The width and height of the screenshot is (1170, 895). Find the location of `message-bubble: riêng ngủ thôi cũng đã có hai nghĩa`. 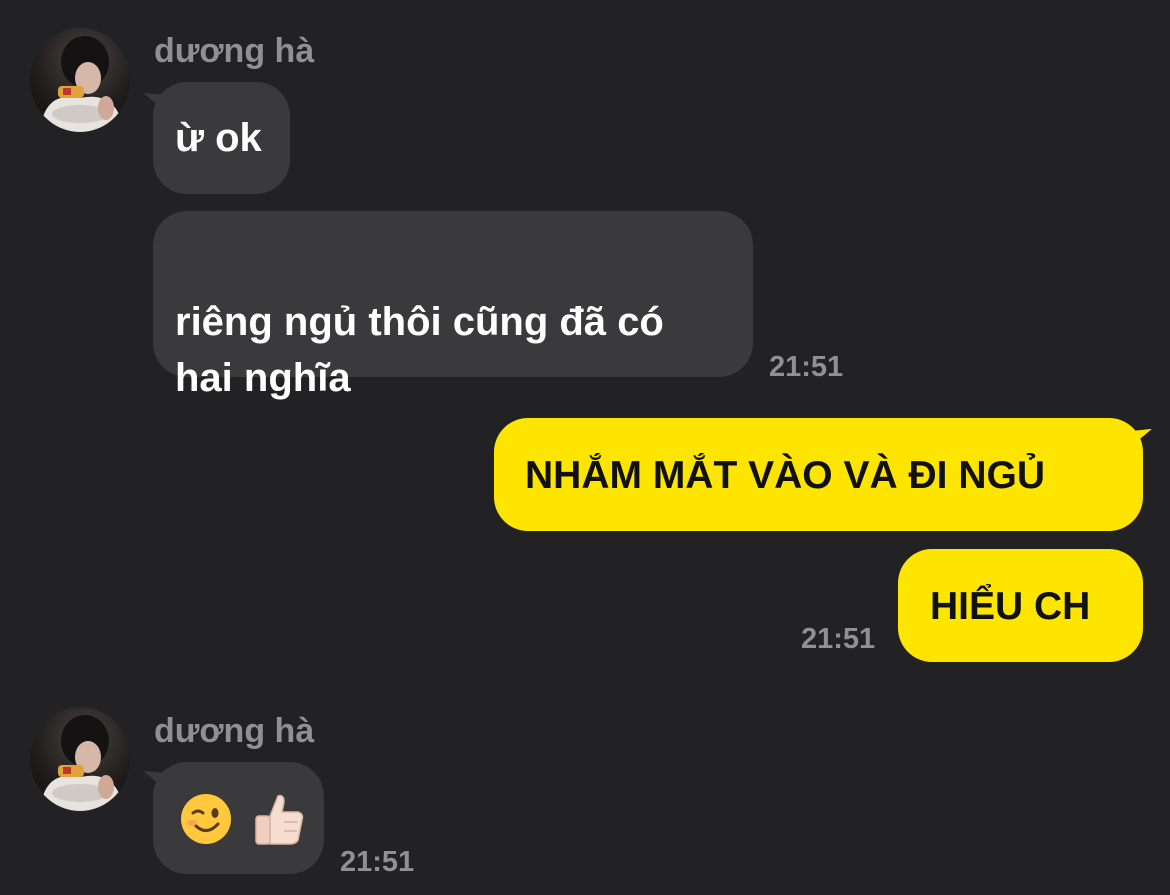

message-bubble: riêng ngủ thôi cũng đã có hai nghĩa is located at coordinates (453, 305).